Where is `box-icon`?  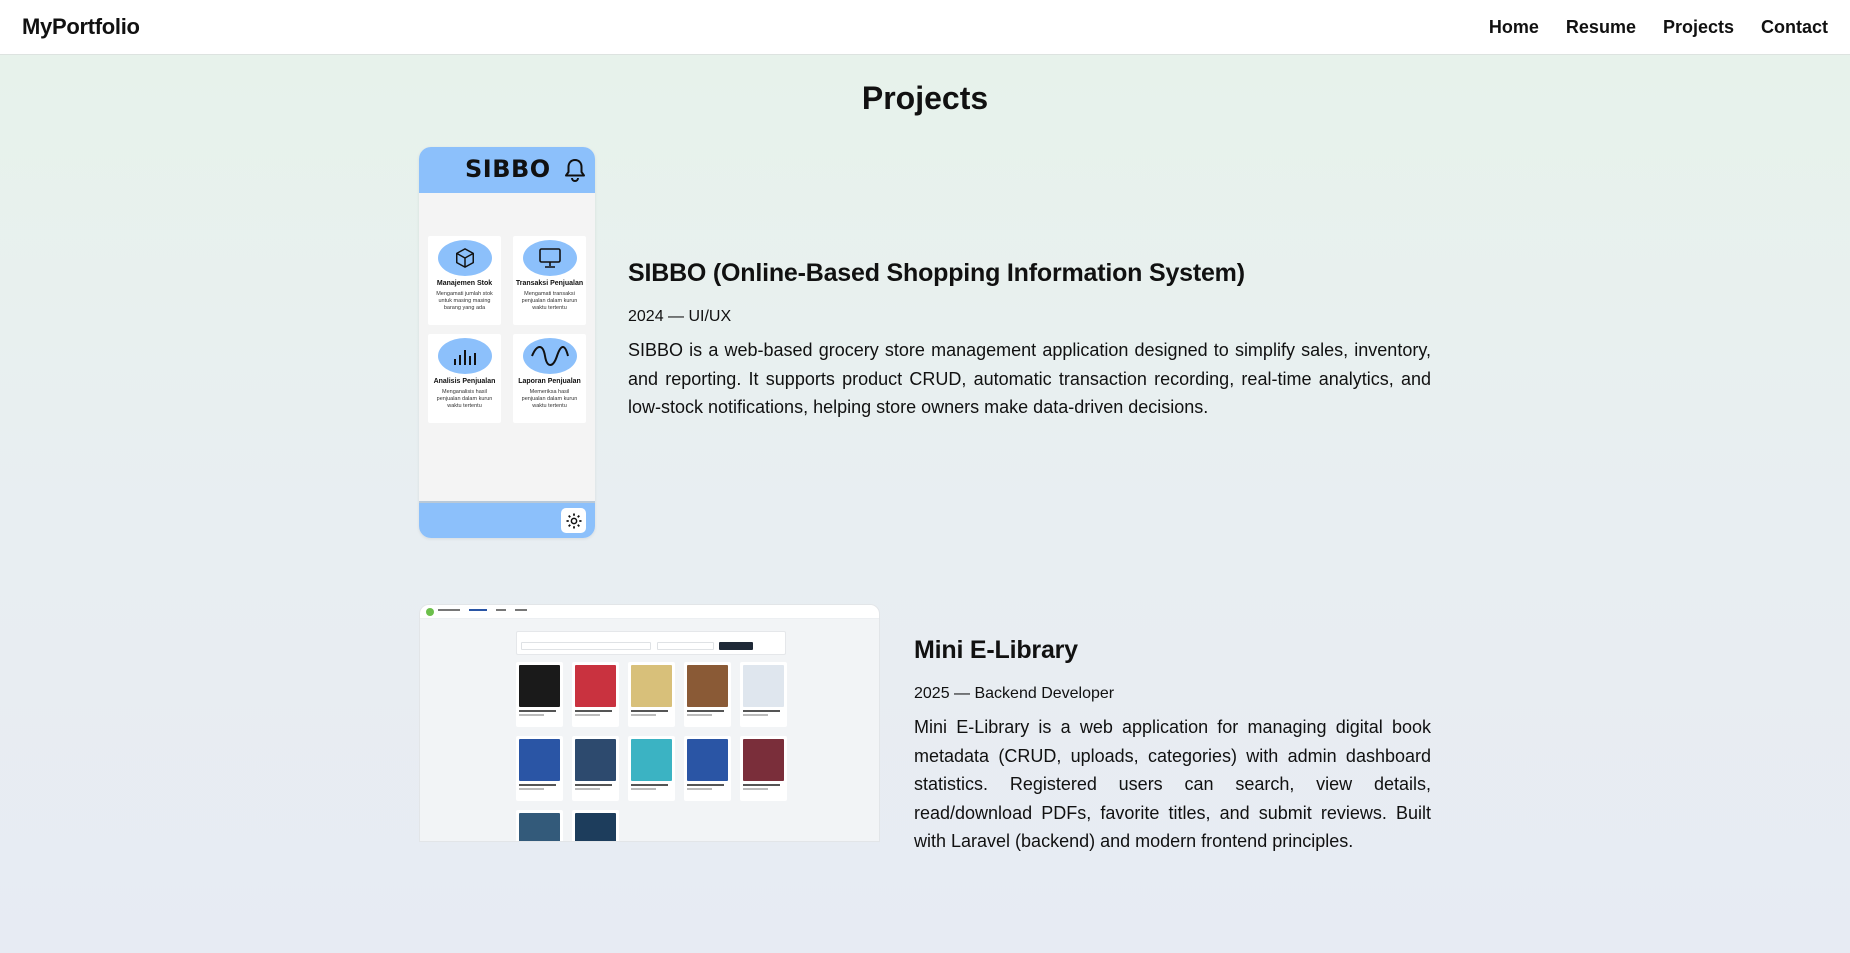
box-icon is located at coordinates (464, 258).